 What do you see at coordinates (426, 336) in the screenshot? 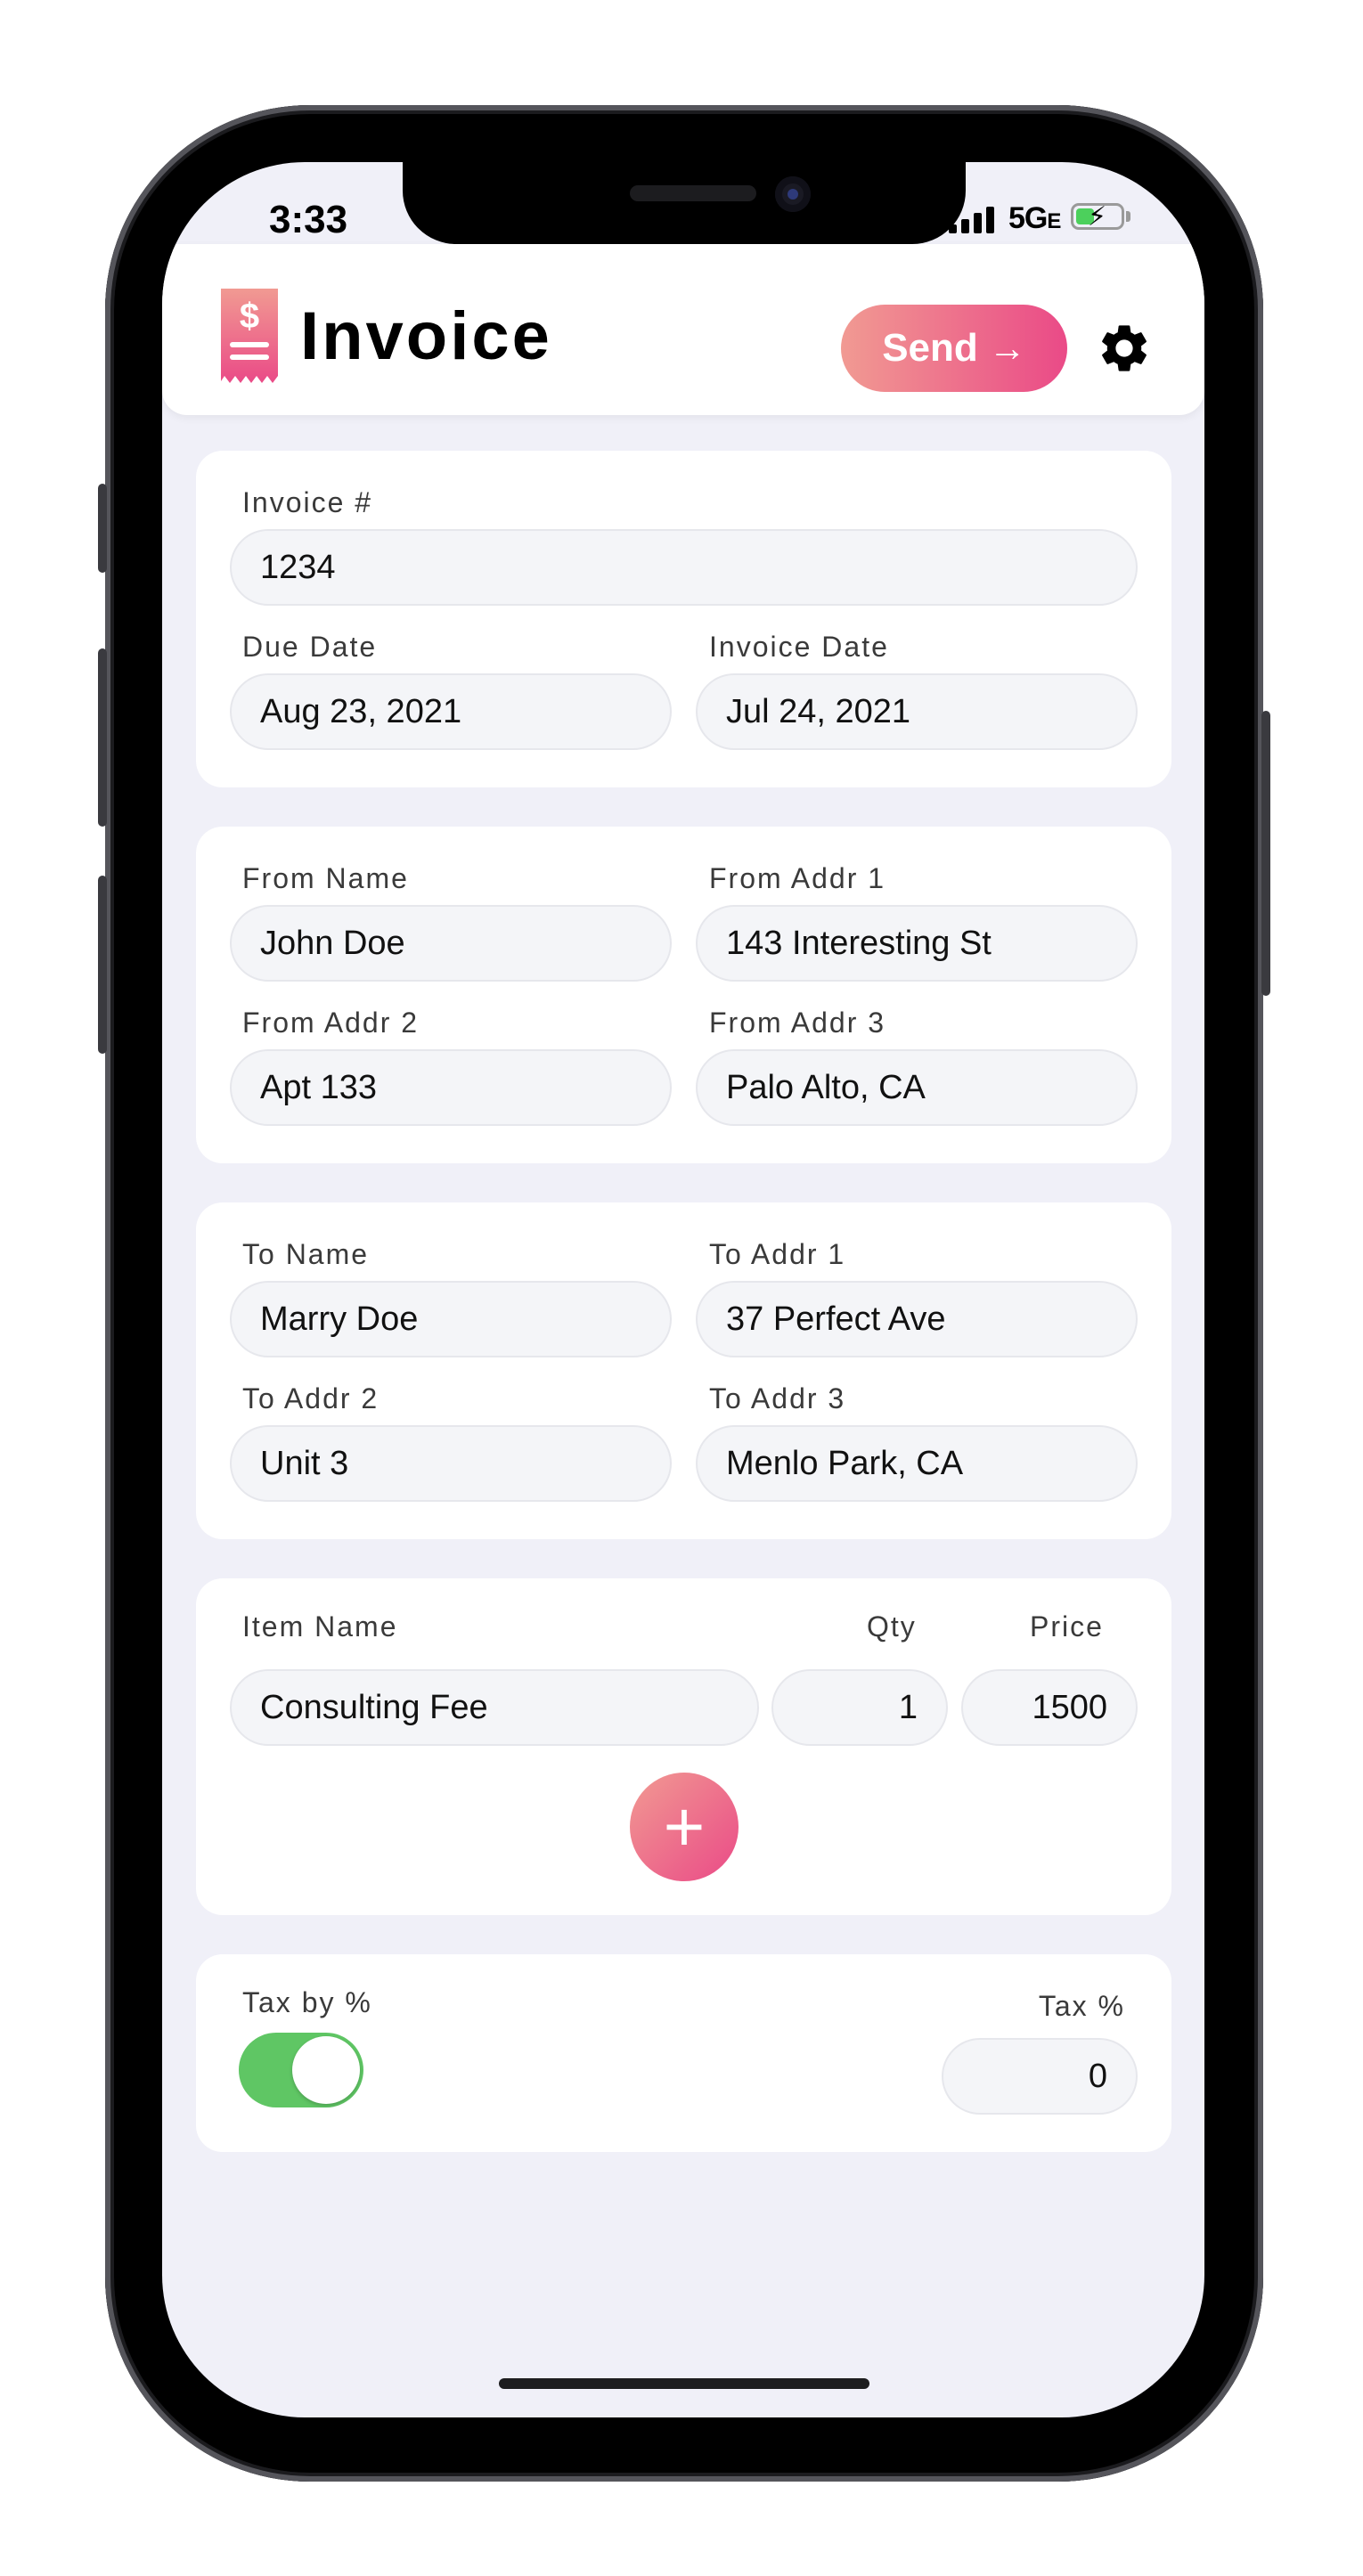
I see `page-title: Invoice` at bounding box center [426, 336].